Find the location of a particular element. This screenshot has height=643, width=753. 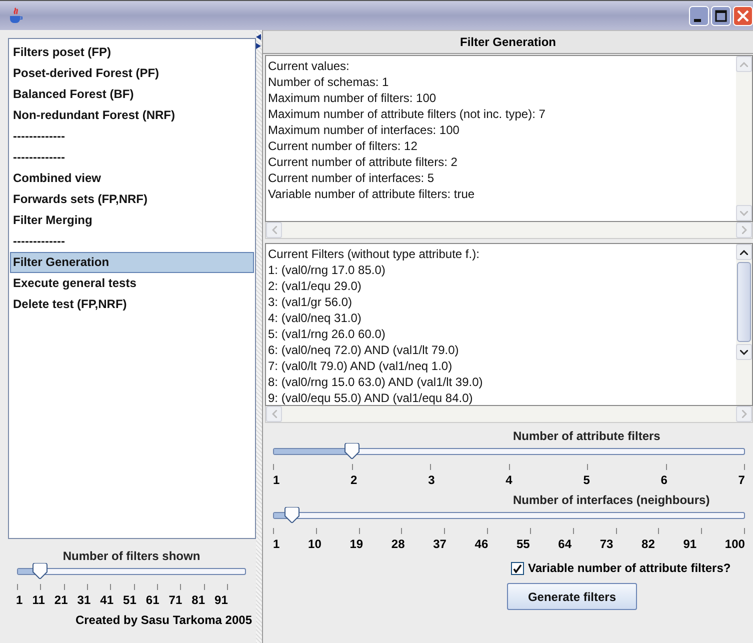

text-line: Current Filters (without type attribute f.): is located at coordinates (374, 254).